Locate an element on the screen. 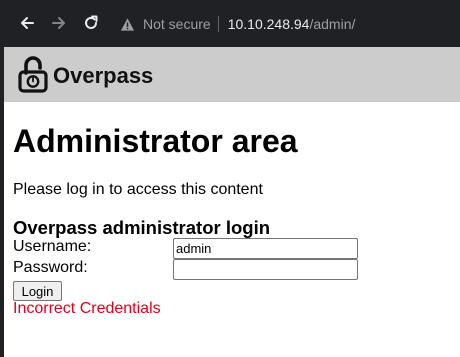 The height and width of the screenshot is (357, 460). browser-toolbar: Not secure 10.10.248.94 /admin/ is located at coordinates (230, 23).